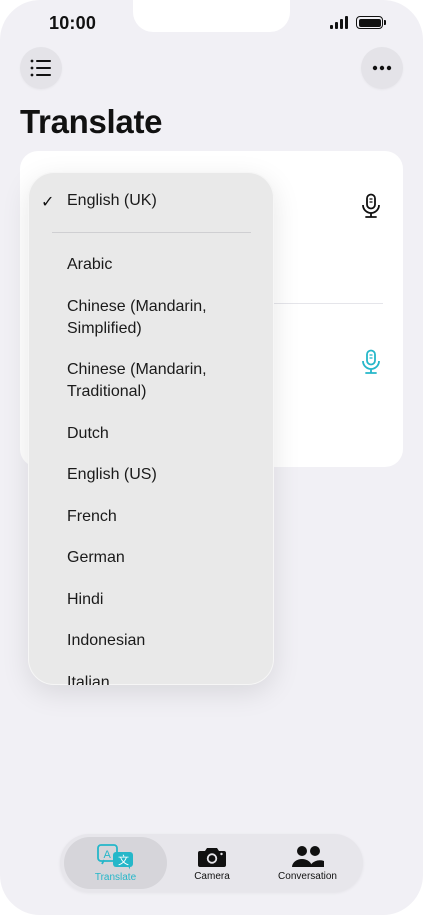 The width and height of the screenshot is (423, 915). I want to click on page-title: Translate, so click(91, 121).